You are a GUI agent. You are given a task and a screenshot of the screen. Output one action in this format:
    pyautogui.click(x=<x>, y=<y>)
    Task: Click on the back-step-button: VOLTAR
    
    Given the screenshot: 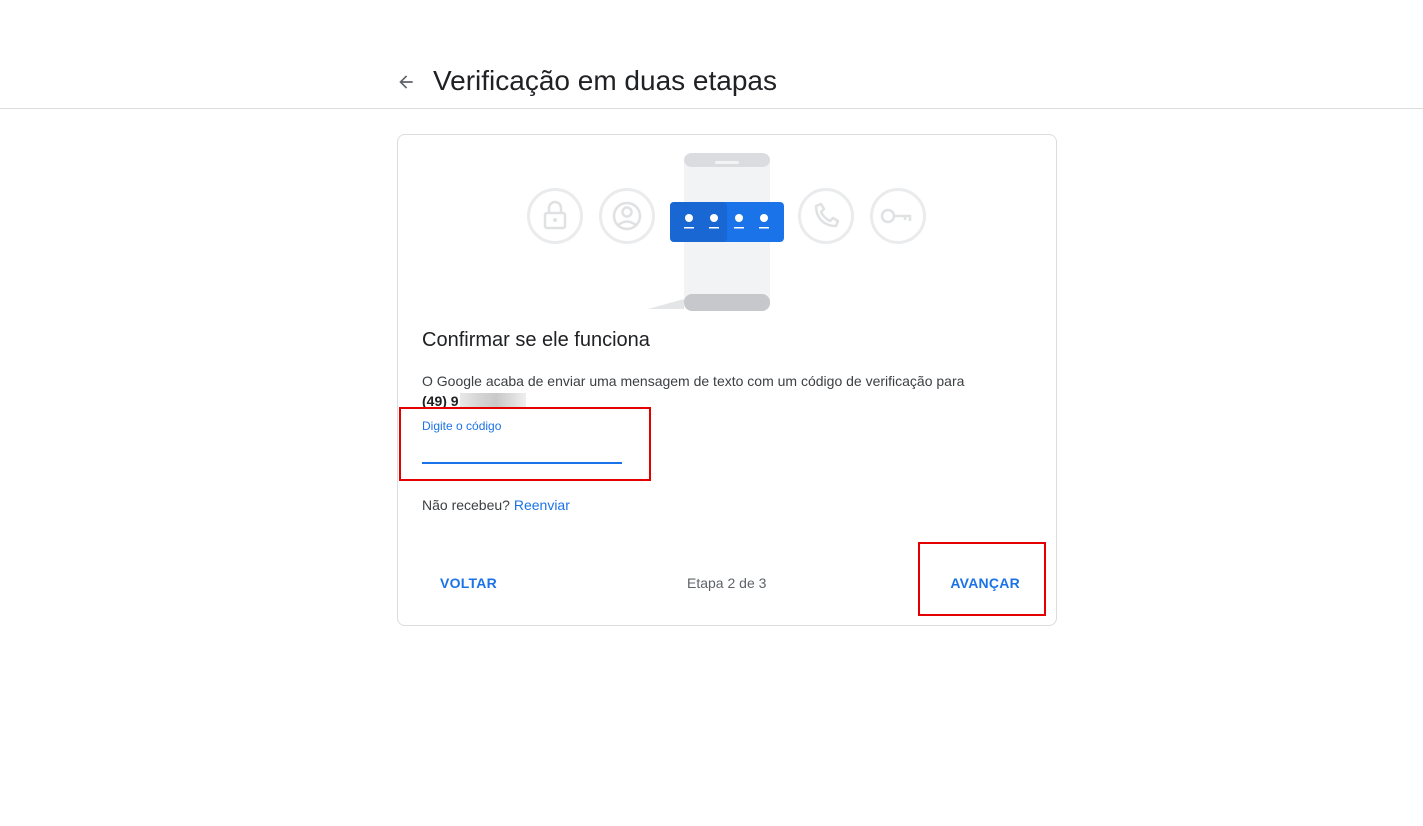 What is the action you would take?
    pyautogui.click(x=468, y=583)
    